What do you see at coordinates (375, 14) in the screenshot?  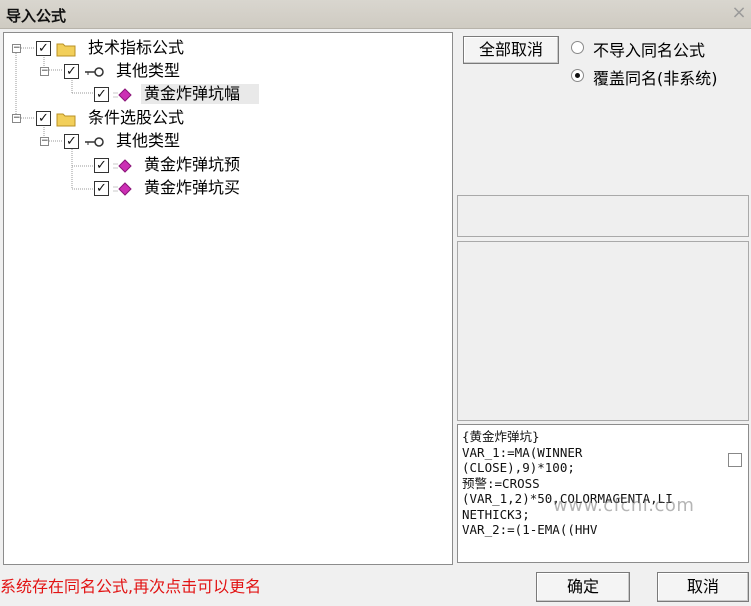 I see `title-bar: 导入公式 ×` at bounding box center [375, 14].